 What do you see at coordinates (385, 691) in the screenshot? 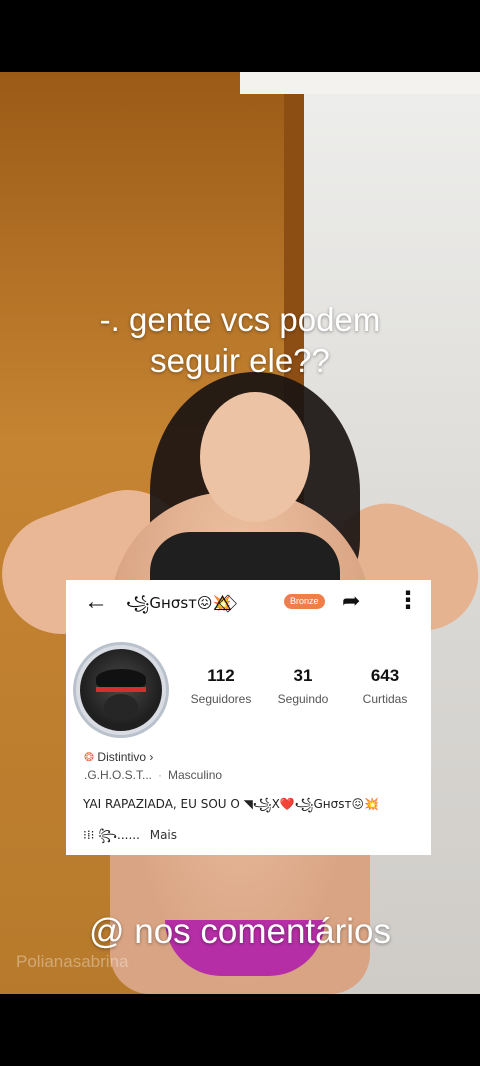
I see `stat-likes: 643 Curtidas` at bounding box center [385, 691].